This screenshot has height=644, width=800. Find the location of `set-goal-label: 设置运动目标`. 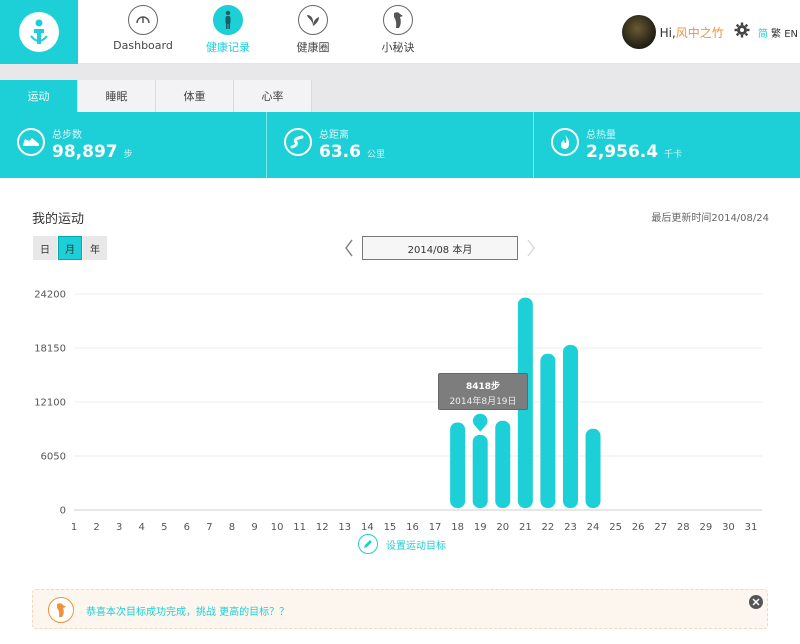

set-goal-label: 设置运动目标 is located at coordinates (416, 546).